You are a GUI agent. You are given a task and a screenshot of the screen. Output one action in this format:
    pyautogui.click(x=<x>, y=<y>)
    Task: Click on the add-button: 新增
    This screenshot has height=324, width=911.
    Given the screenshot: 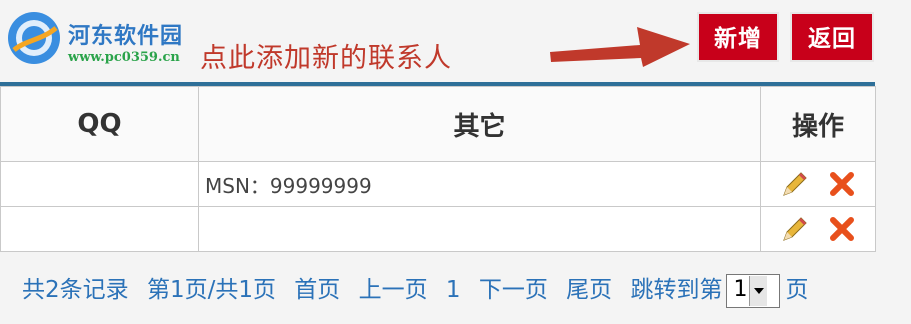 What is the action you would take?
    pyautogui.click(x=738, y=37)
    